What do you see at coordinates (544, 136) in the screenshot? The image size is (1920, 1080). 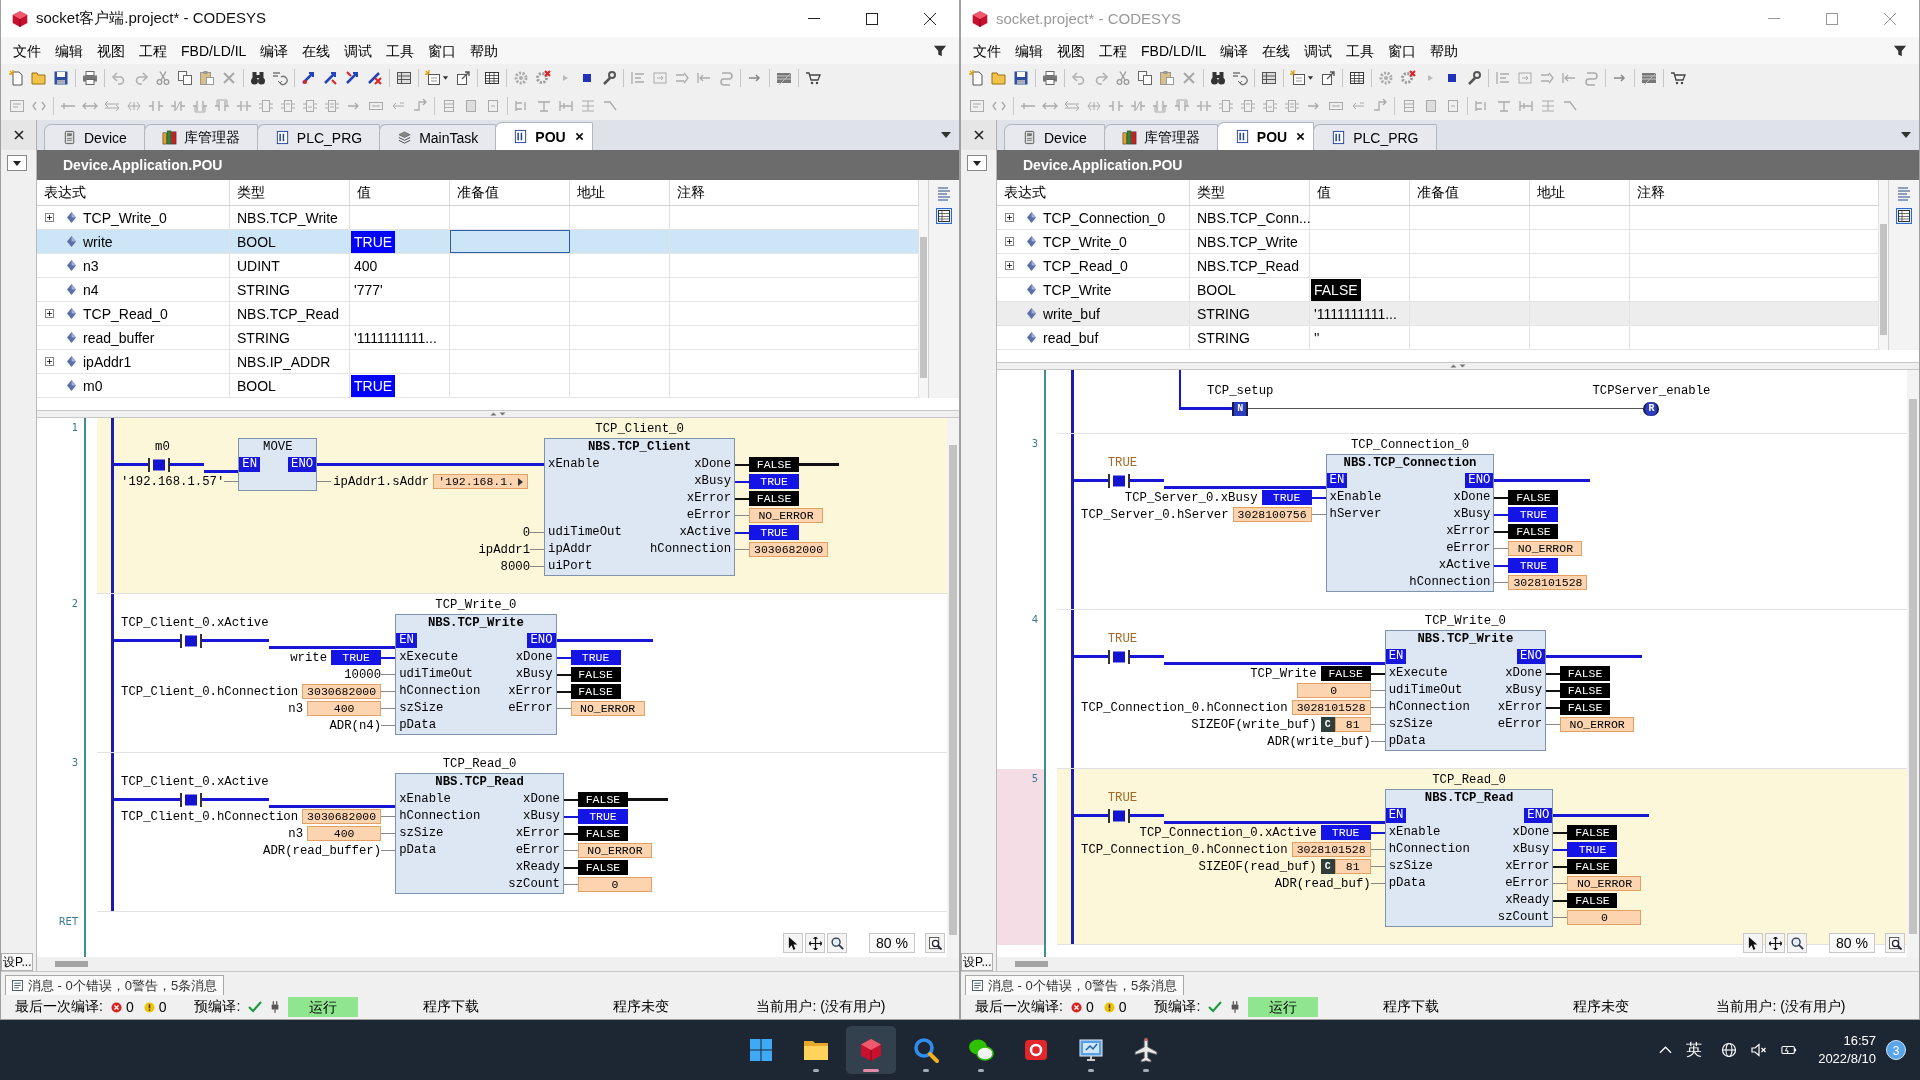 I see `editor-tab: POU` at bounding box center [544, 136].